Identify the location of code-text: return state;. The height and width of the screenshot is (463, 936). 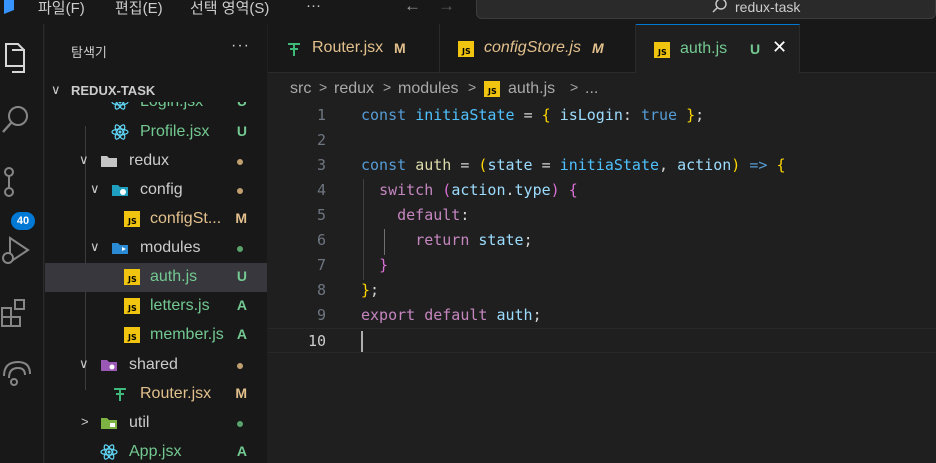
(474, 240).